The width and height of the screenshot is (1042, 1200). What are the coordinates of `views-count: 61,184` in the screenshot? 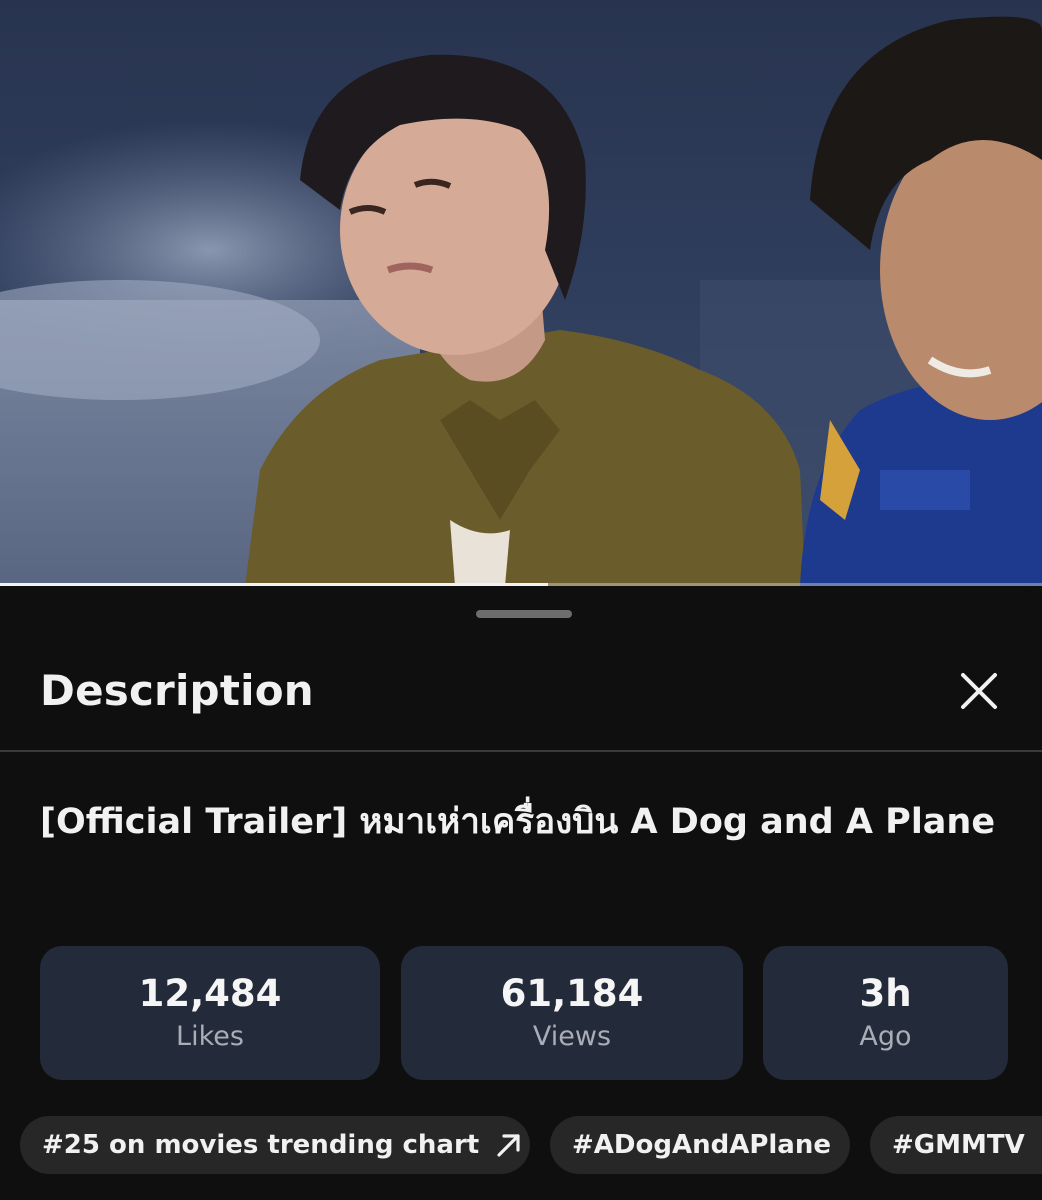 It's located at (572, 993).